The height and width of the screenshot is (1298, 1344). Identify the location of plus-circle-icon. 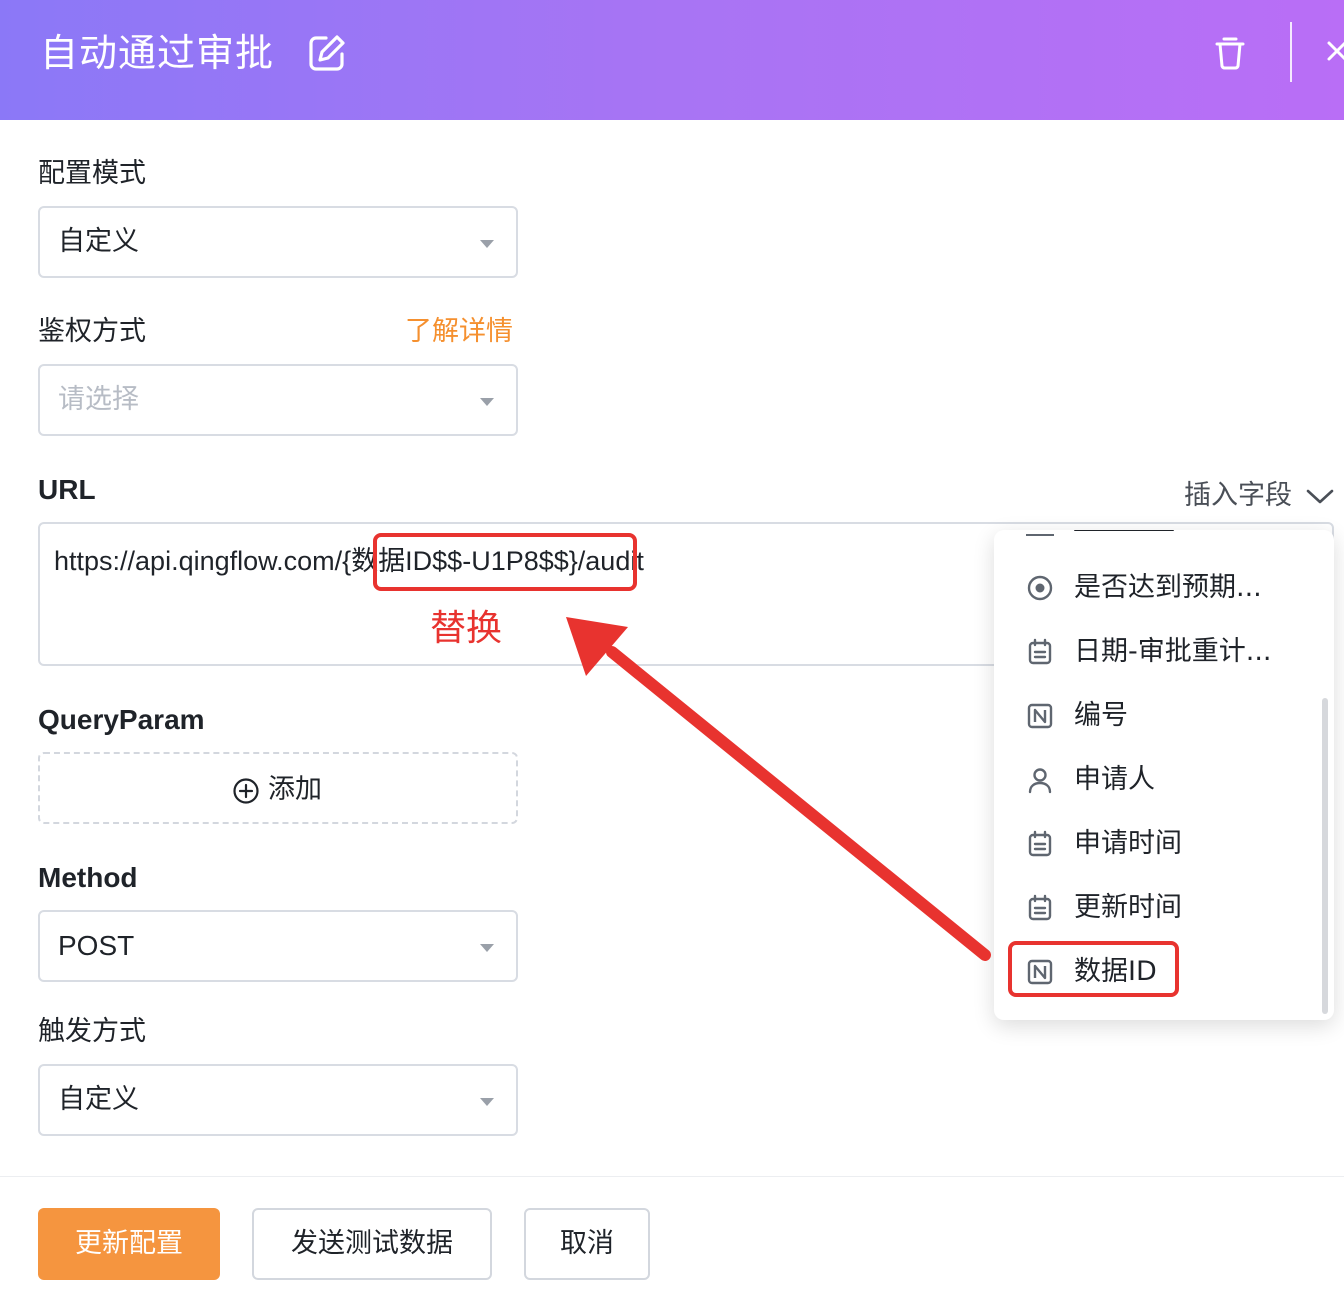
(246, 791).